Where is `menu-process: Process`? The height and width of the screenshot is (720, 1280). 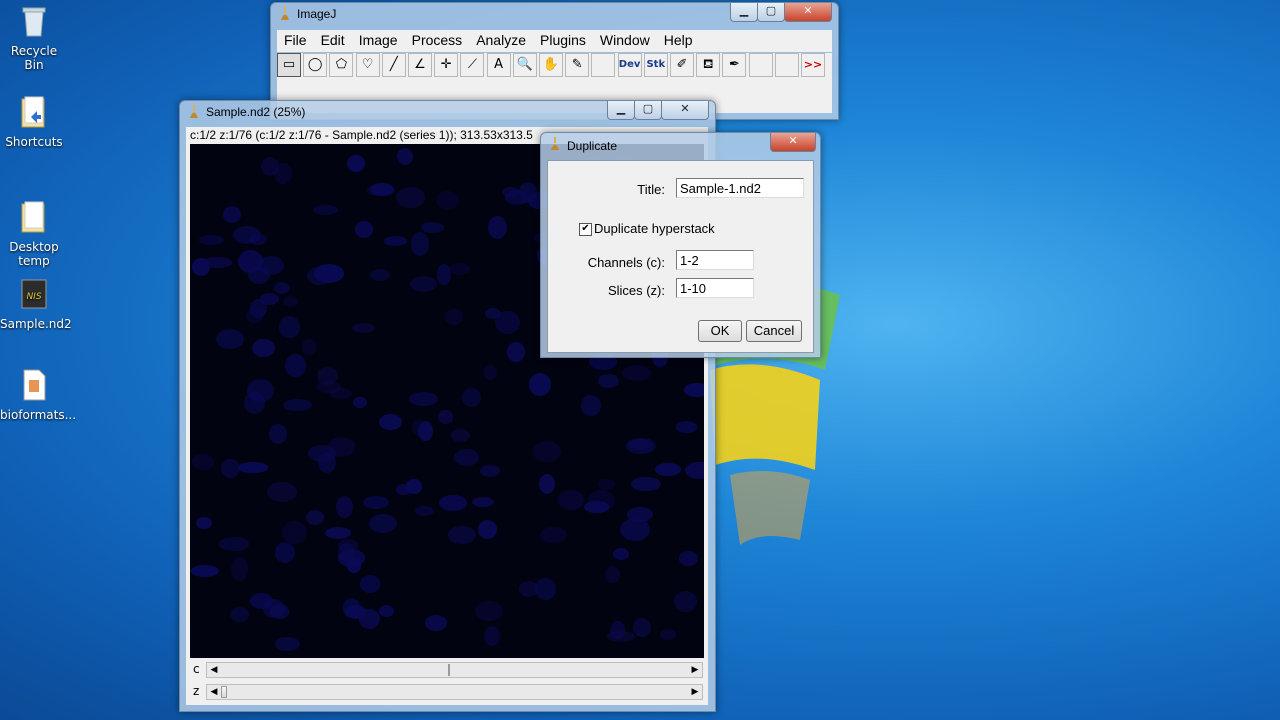
menu-process: Process is located at coordinates (437, 40).